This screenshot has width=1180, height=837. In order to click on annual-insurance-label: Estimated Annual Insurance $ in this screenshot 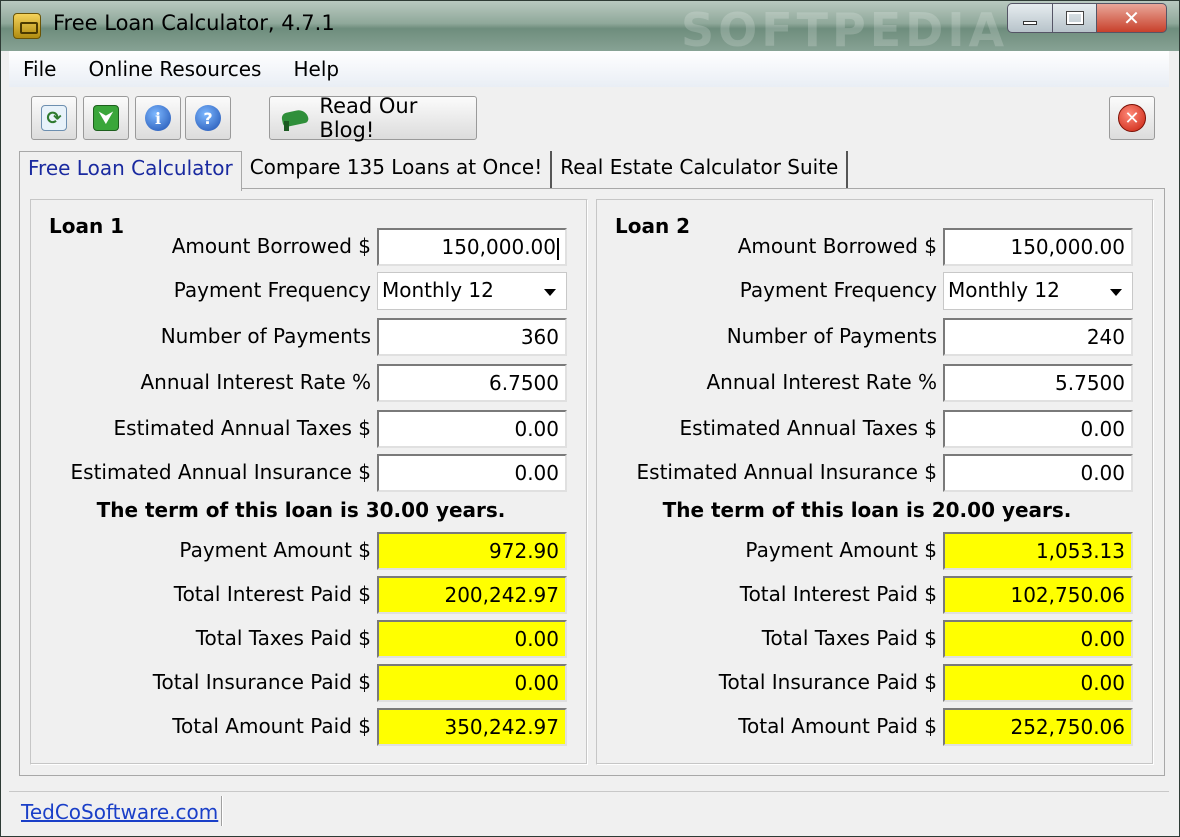, I will do `click(786, 472)`.